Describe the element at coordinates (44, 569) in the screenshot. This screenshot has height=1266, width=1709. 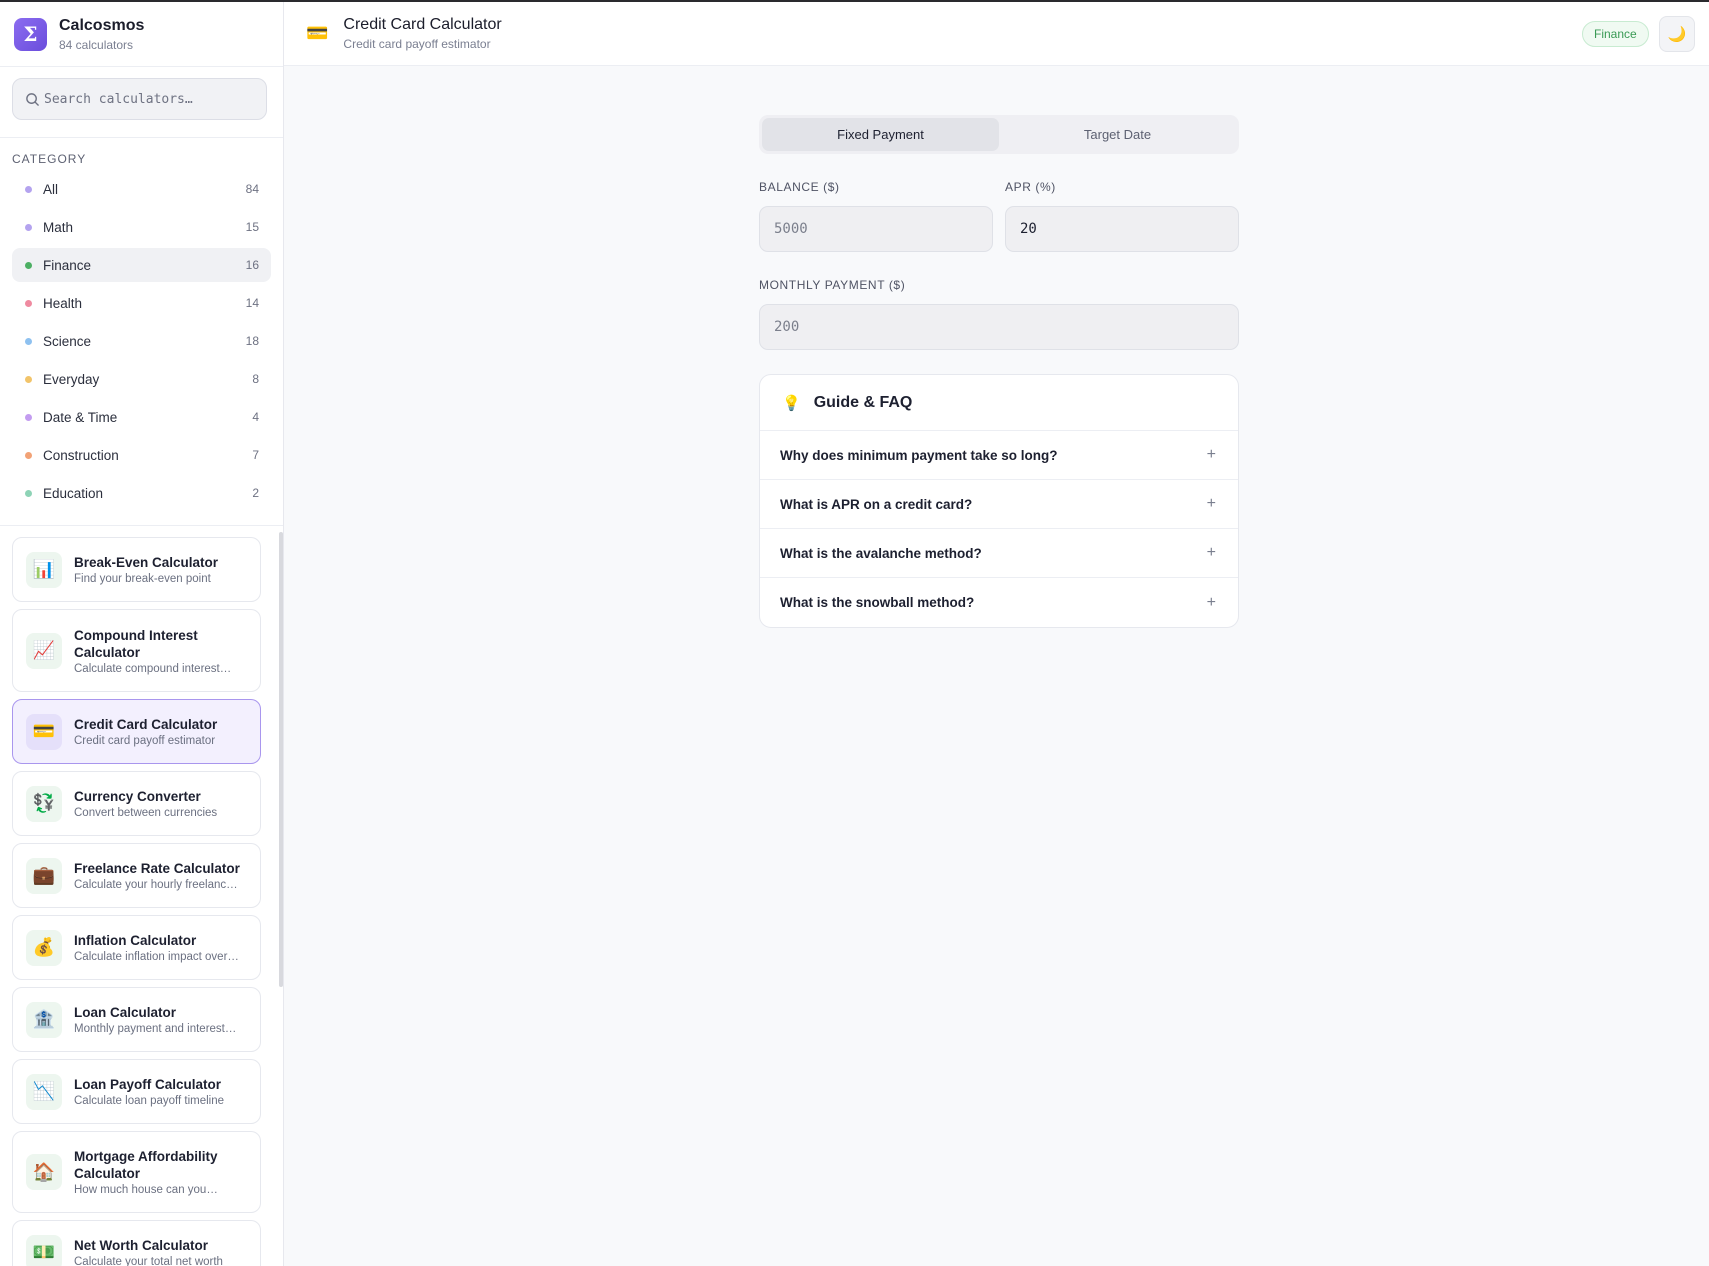
I see `bar-chart-icon: 📊` at that location.